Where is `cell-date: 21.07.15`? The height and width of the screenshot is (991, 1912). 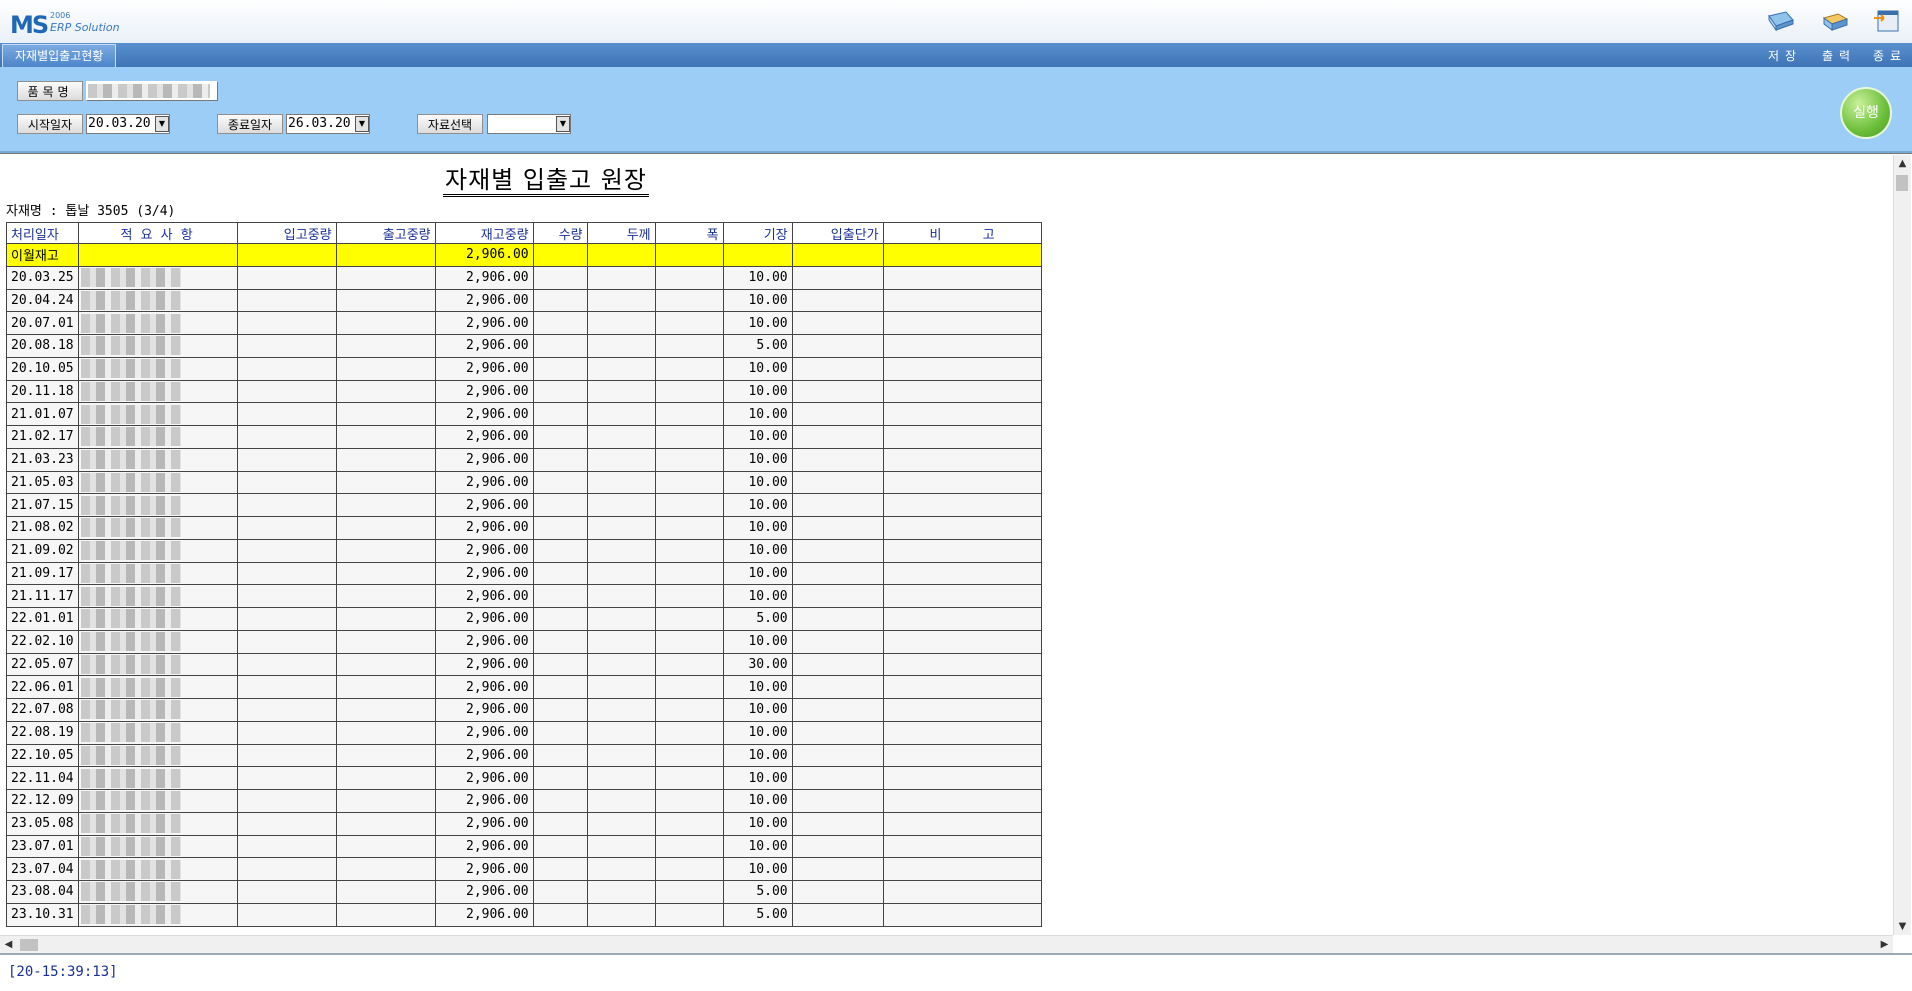
cell-date: 21.07.15 is located at coordinates (42, 505).